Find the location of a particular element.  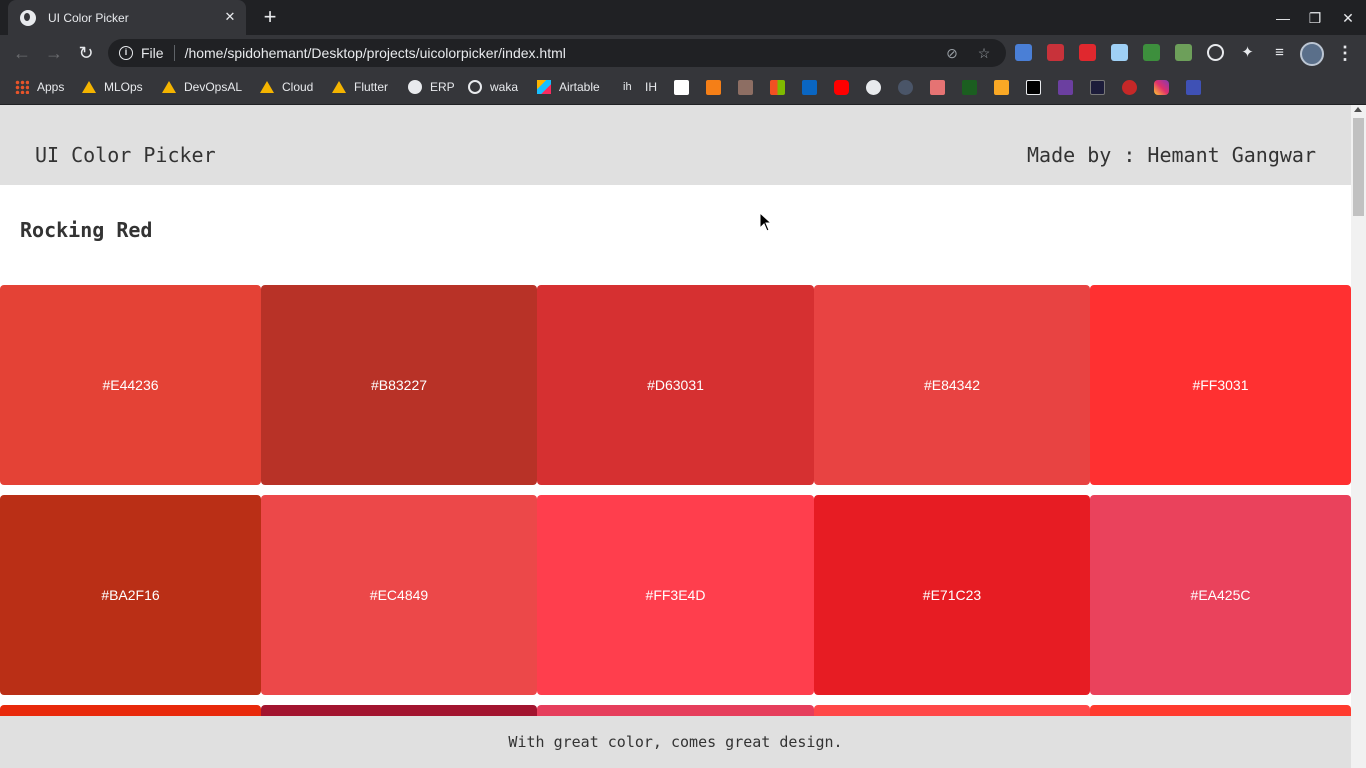

bookmark-flutter: Flutter is located at coordinates (360, 87).